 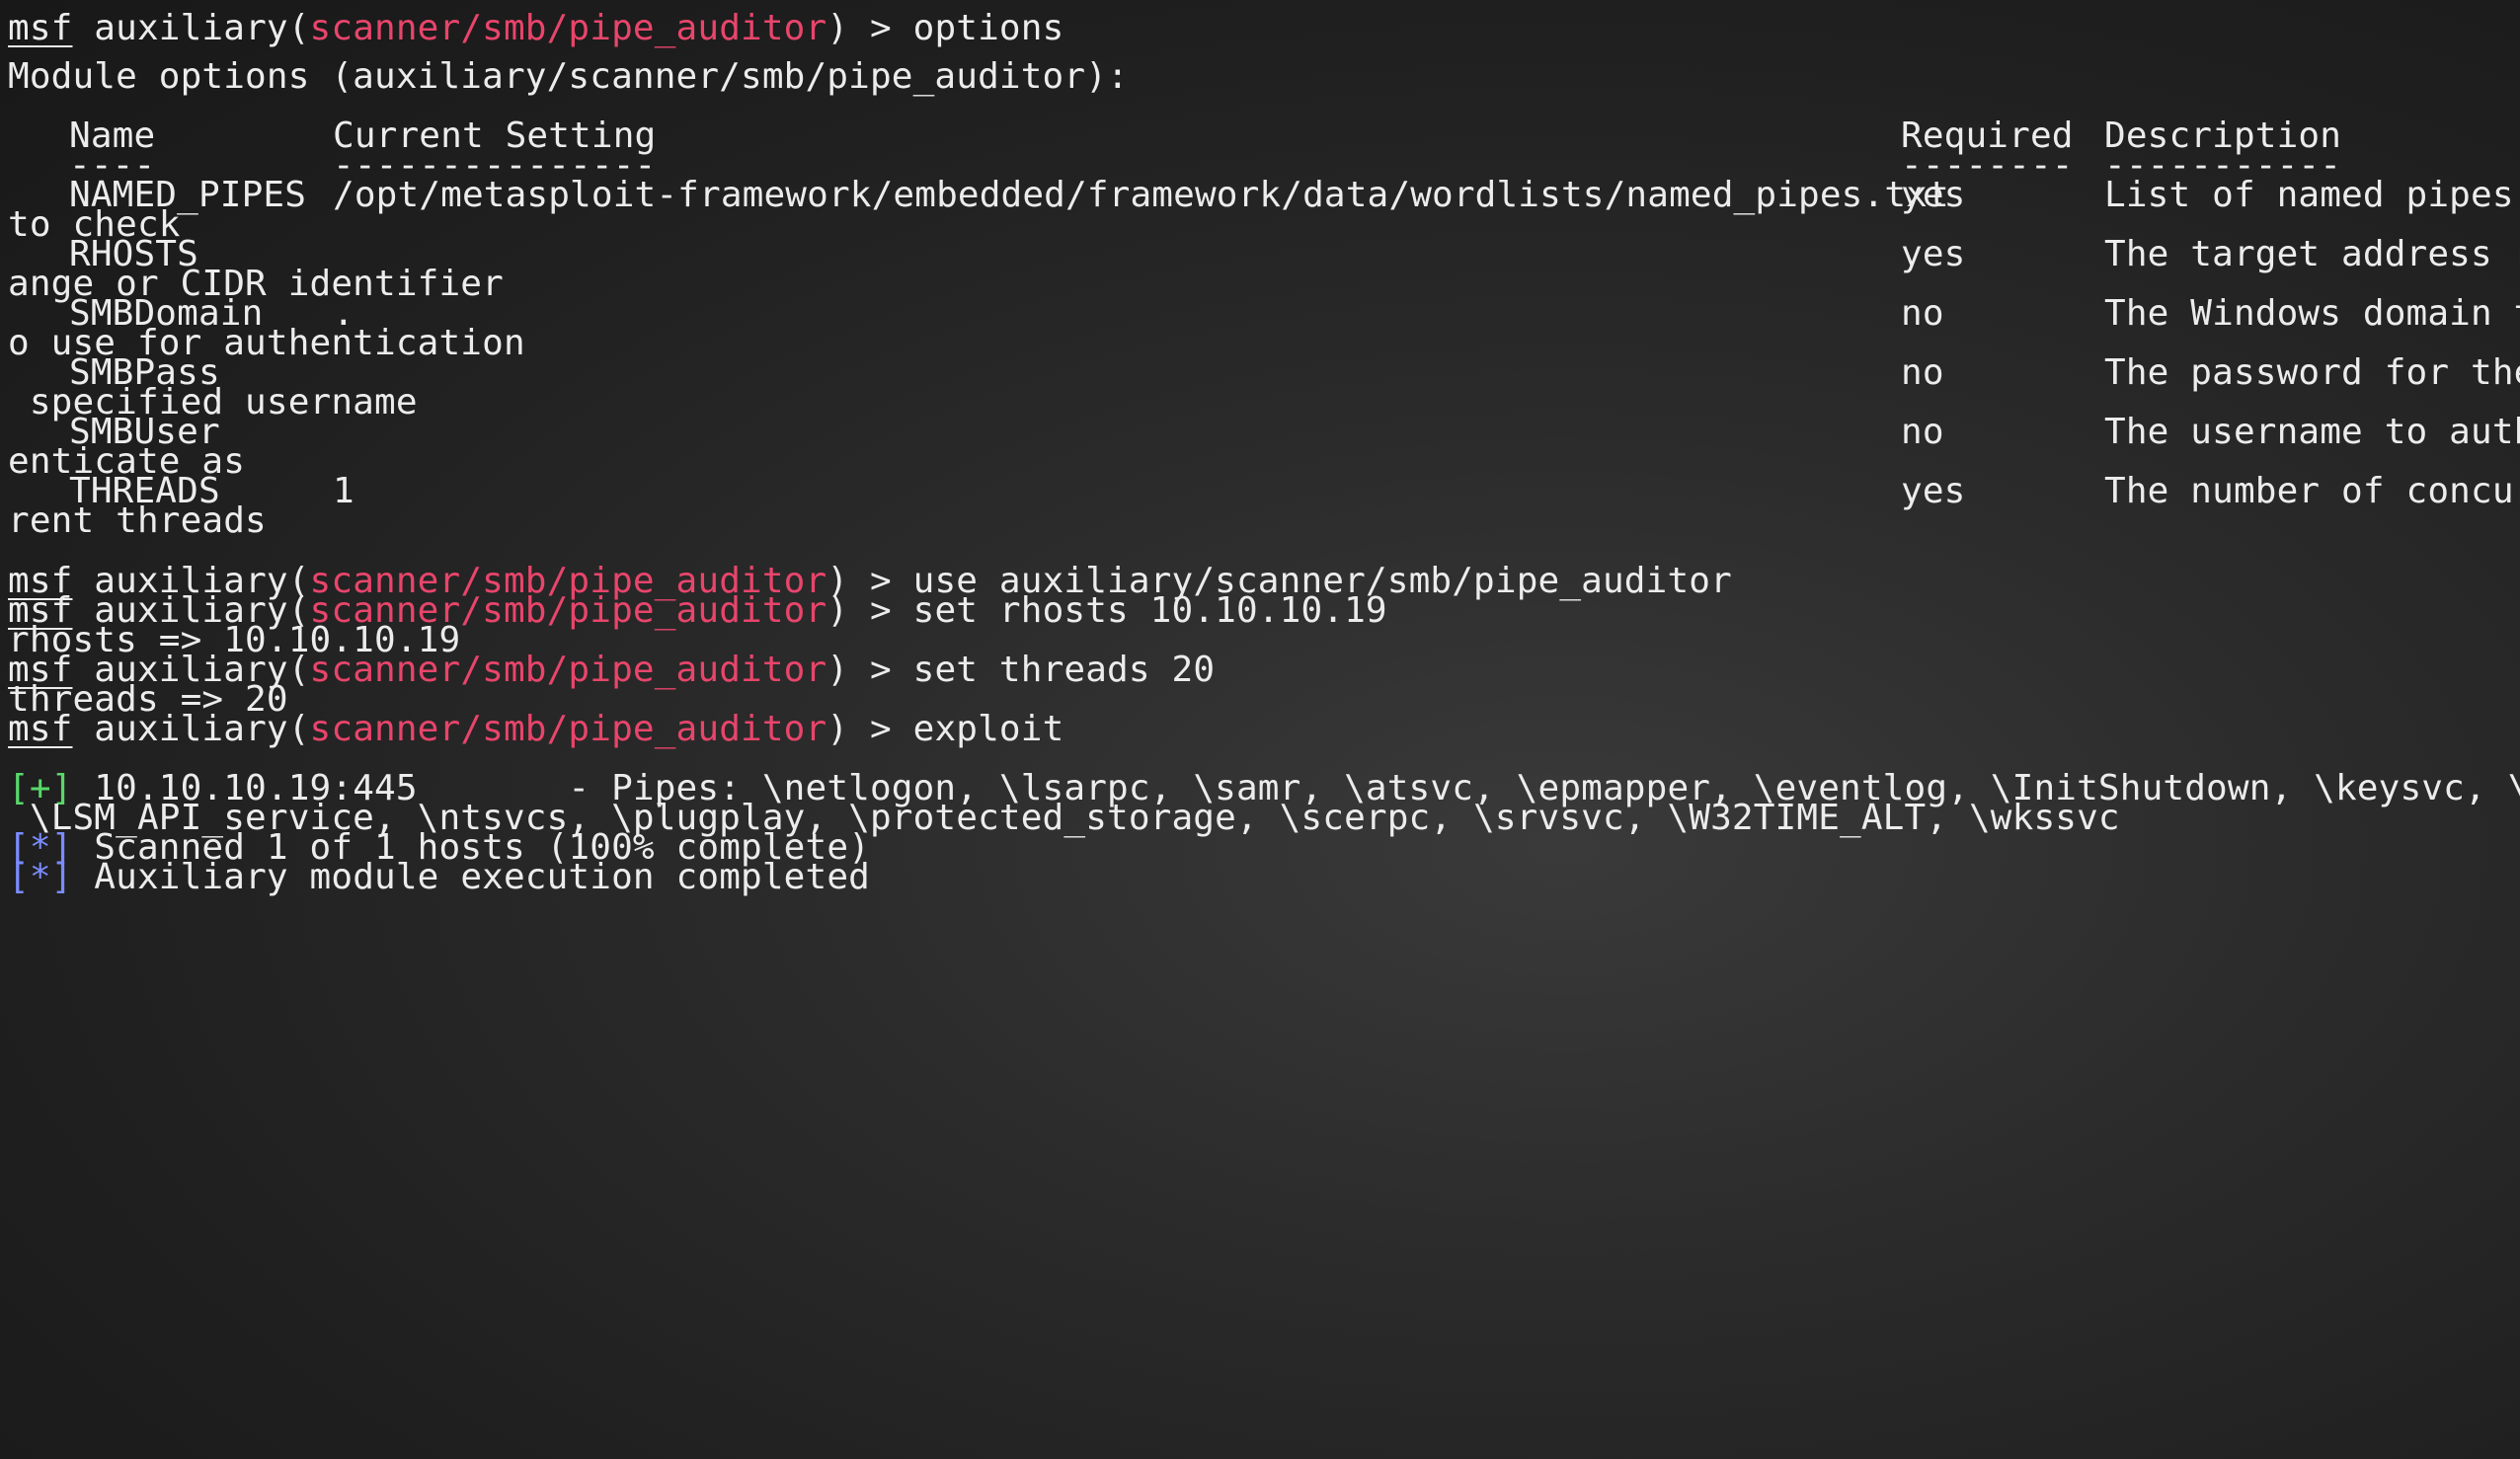 What do you see at coordinates (343, 491) in the screenshot?
I see `table-row-setting: 1` at bounding box center [343, 491].